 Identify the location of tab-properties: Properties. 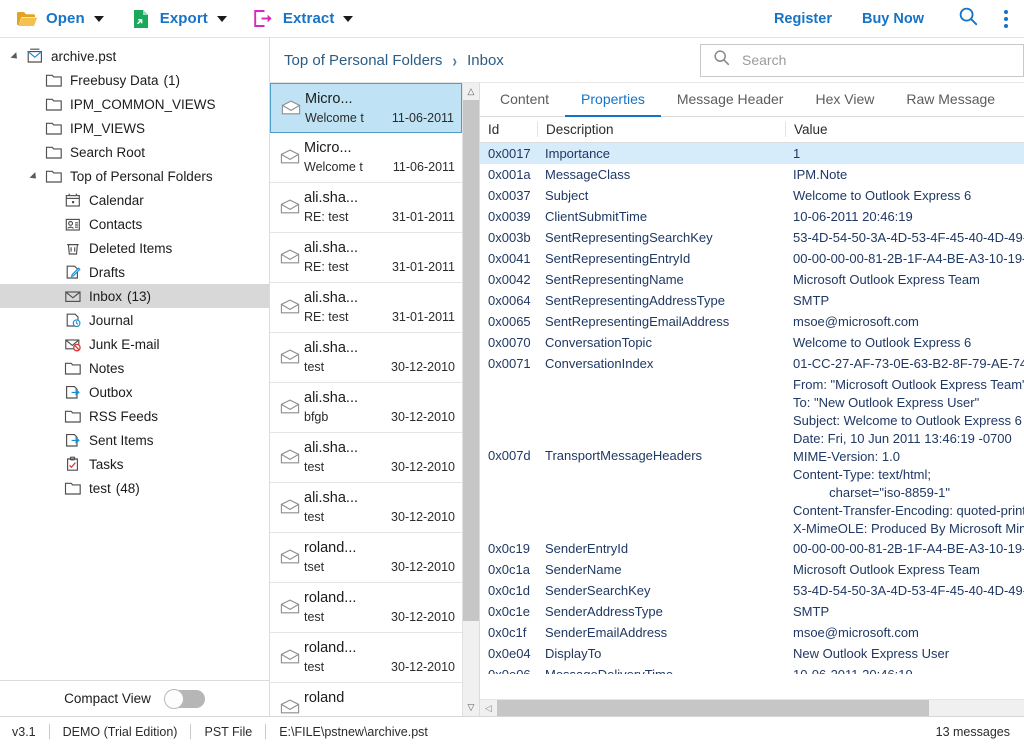
(613, 100).